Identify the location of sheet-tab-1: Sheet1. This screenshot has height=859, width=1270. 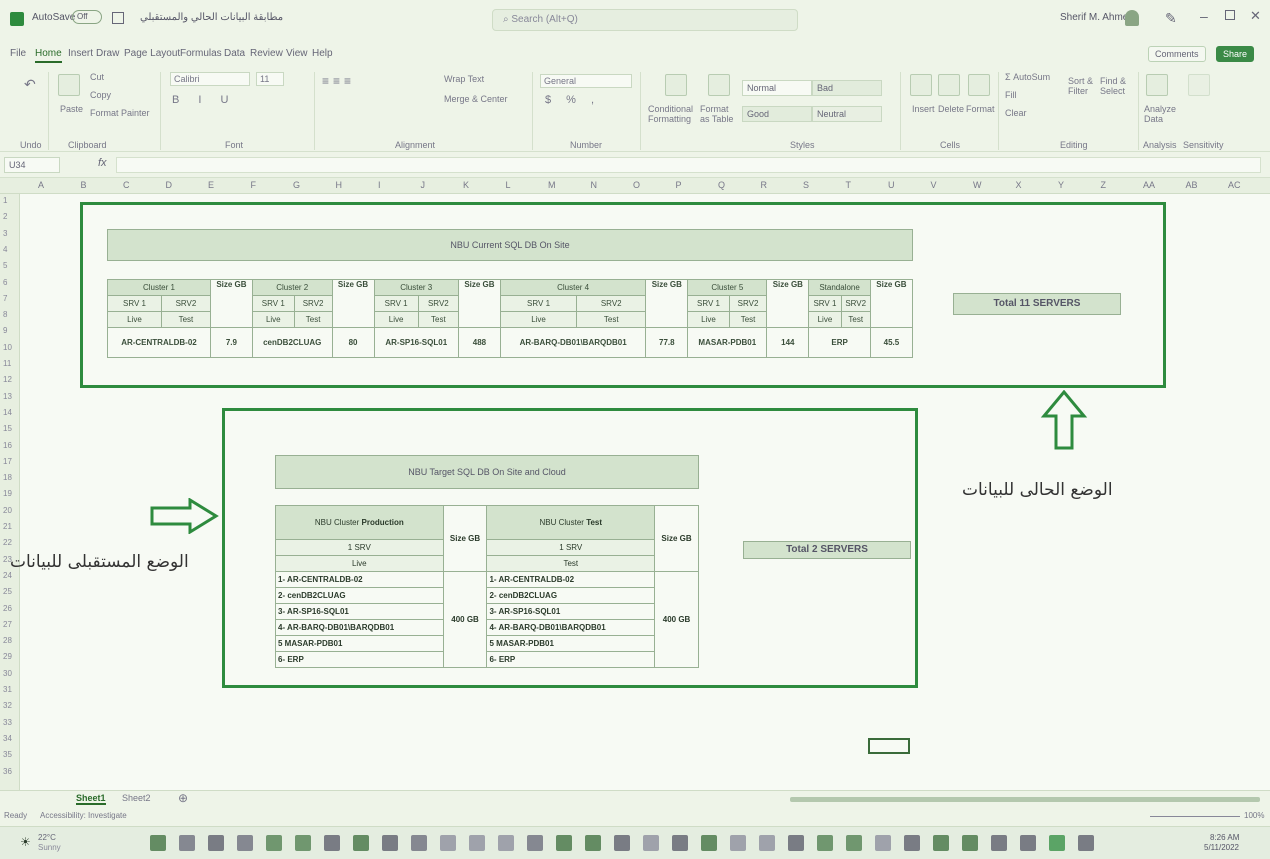
(91, 799).